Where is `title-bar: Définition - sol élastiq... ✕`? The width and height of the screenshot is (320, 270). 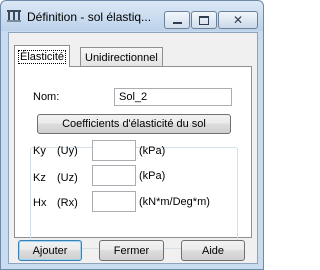 title-bar: Définition - sol élastiq... ✕ is located at coordinates (132, 16).